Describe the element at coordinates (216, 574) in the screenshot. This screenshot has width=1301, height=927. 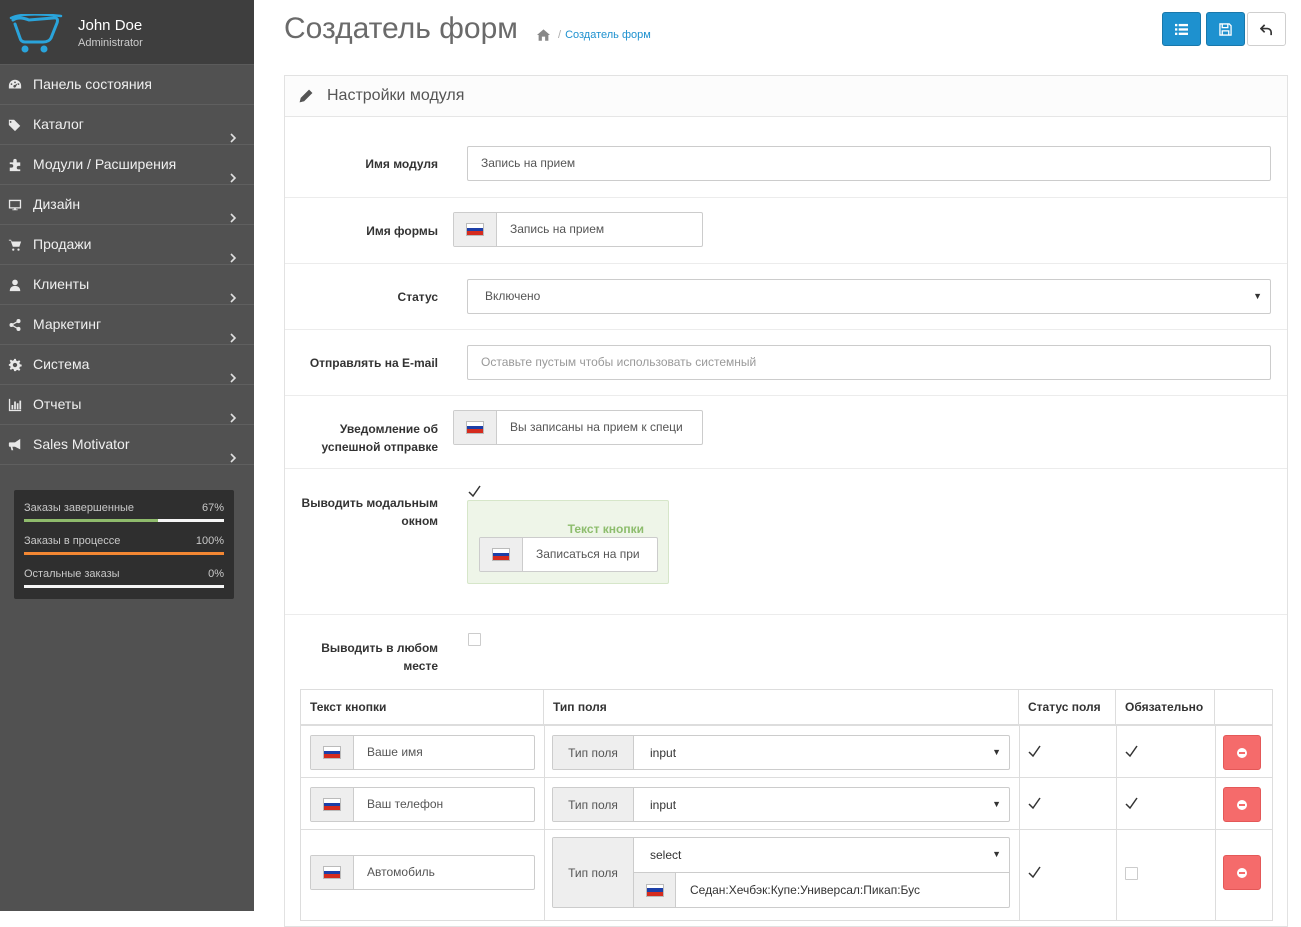
I see `stat-percent: 0%` at that location.